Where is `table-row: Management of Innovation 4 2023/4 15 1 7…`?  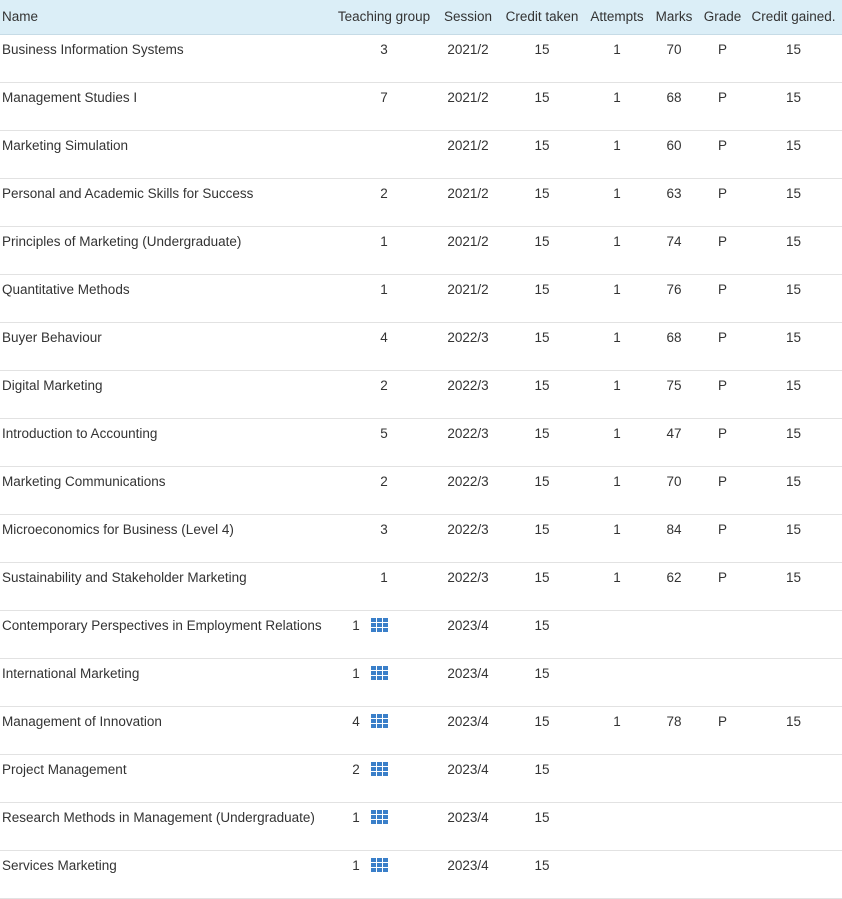
table-row: Management of Innovation 4 2023/4 15 1 7… is located at coordinates (421, 730).